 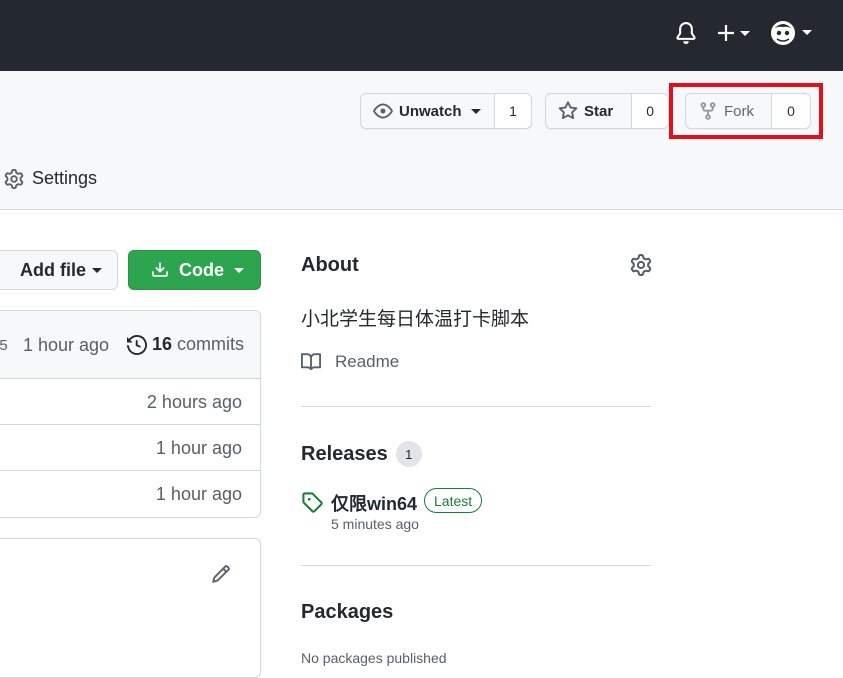 I want to click on create-new-dropdown, so click(x=734, y=33).